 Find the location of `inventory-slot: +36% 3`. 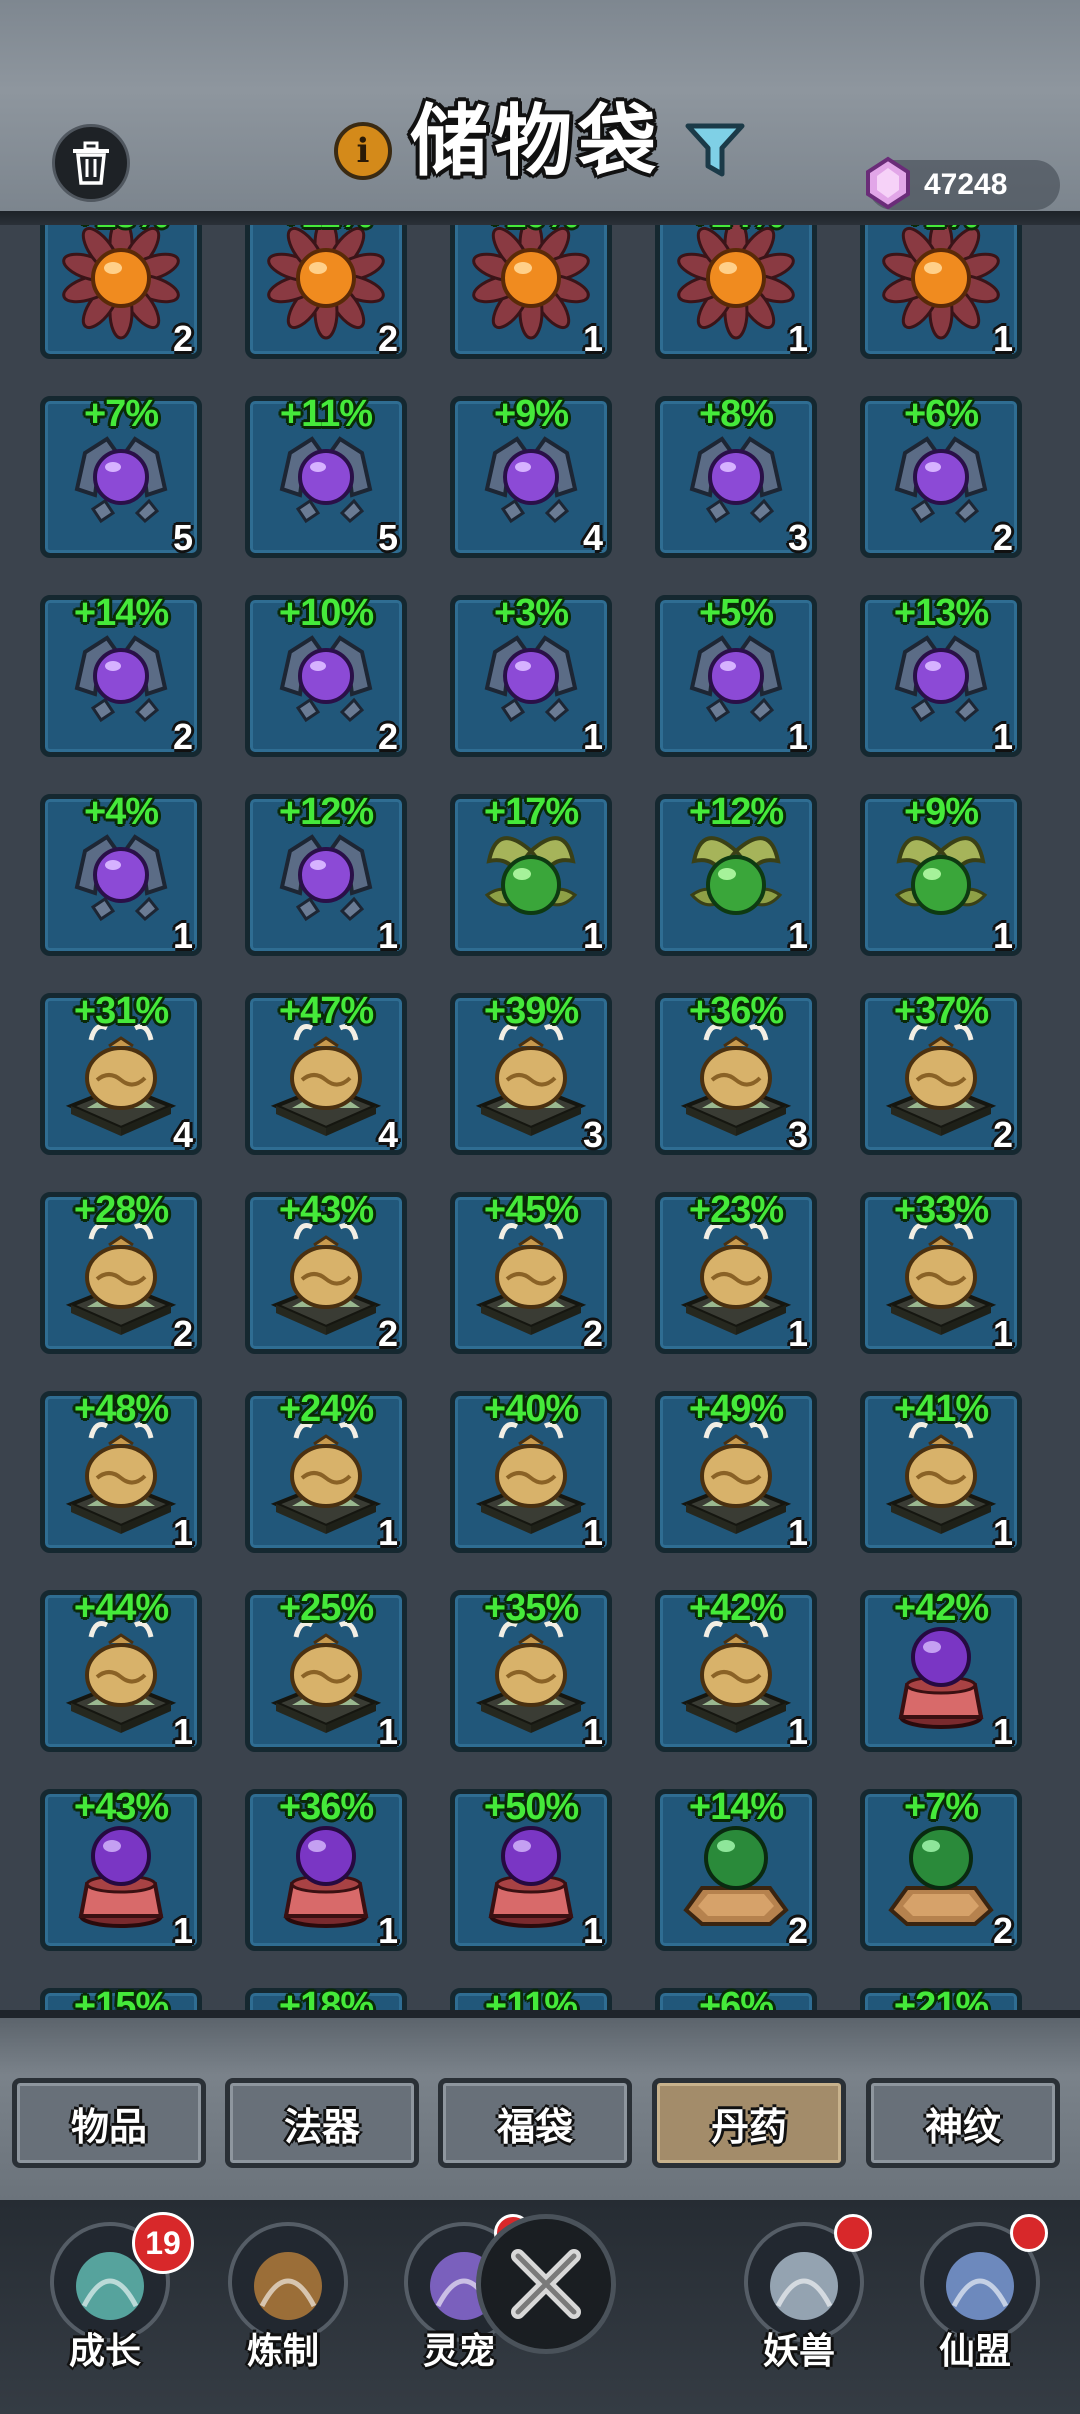

inventory-slot: +36% 3 is located at coordinates (736, 1072).